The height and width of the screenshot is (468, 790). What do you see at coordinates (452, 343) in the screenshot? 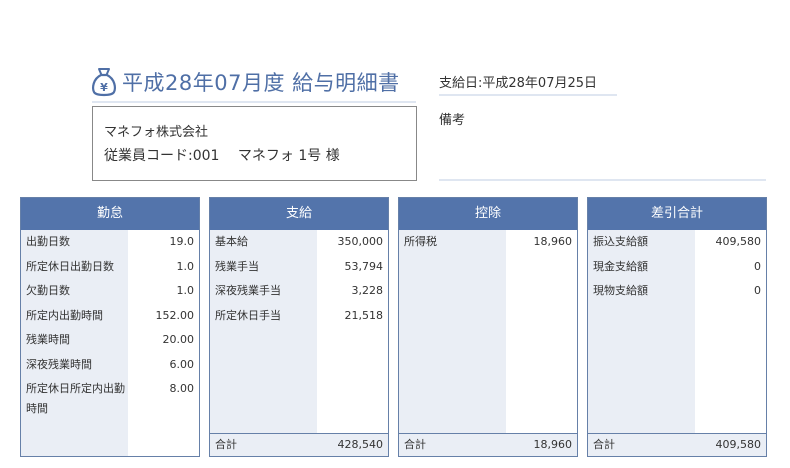
I see `deduction-label-column` at bounding box center [452, 343].